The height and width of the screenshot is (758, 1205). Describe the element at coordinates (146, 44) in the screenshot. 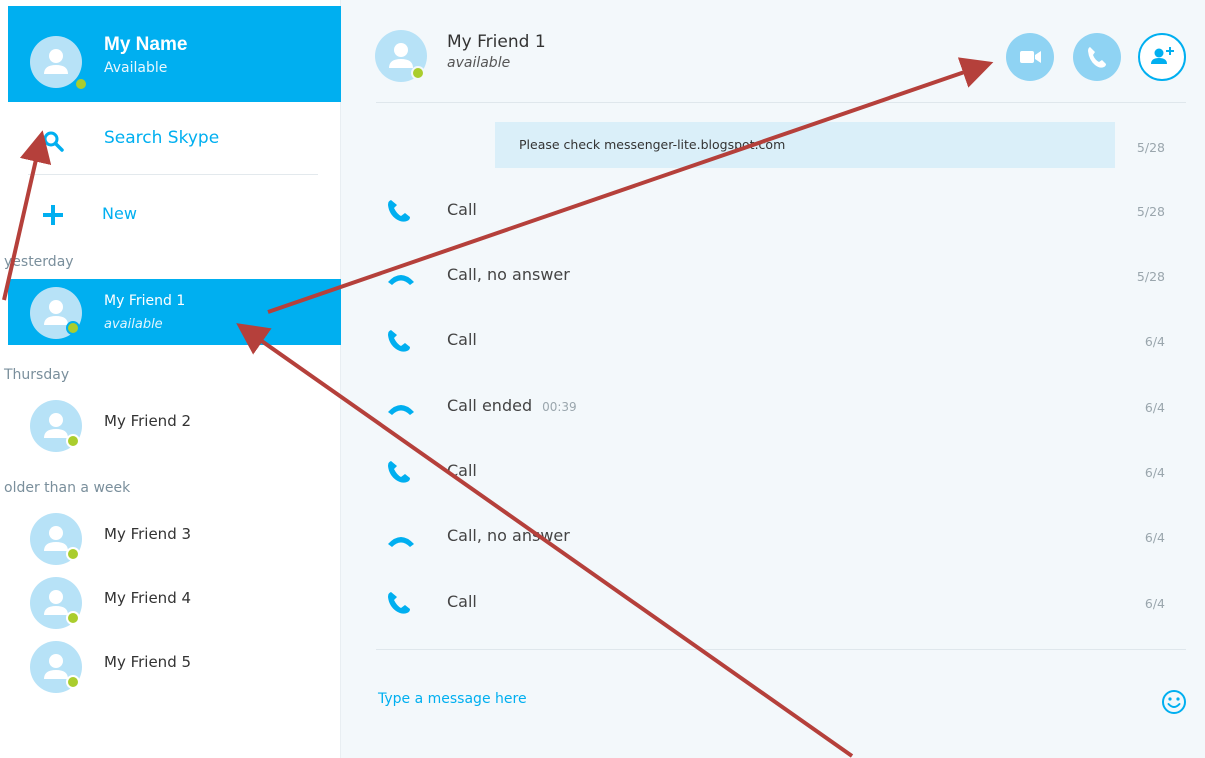

I see `my-name: My Name` at that location.